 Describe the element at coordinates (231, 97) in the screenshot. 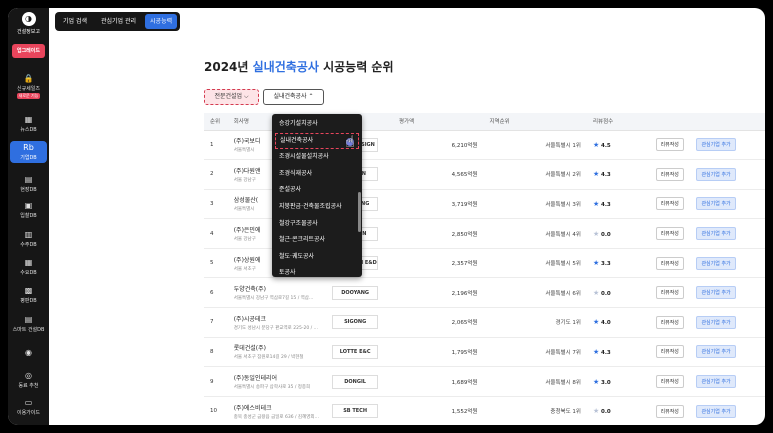

I see `category-select: 전문건설업 ⌵` at that location.